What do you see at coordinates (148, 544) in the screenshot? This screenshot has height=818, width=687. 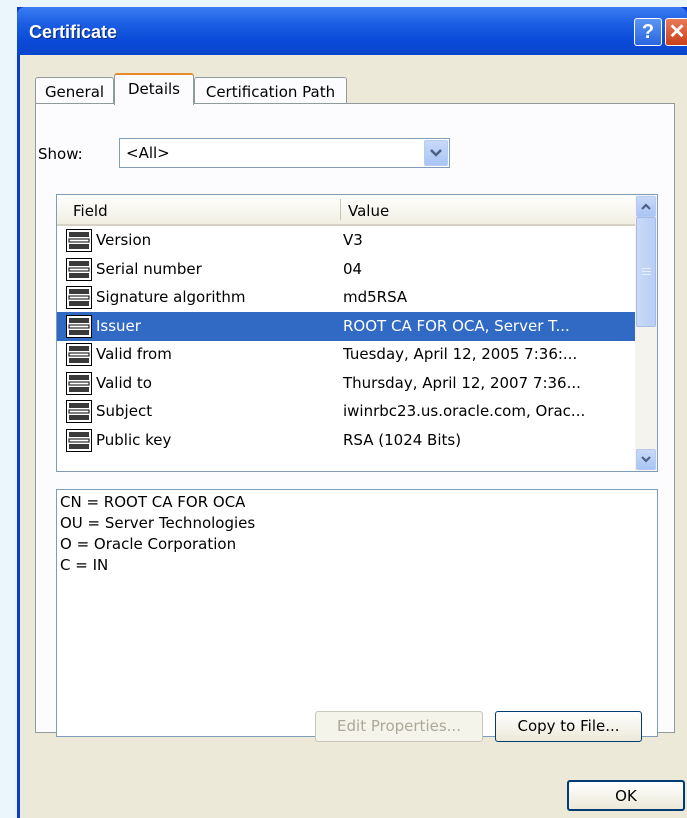 I see `details-line: O = Oracle Corporation` at bounding box center [148, 544].